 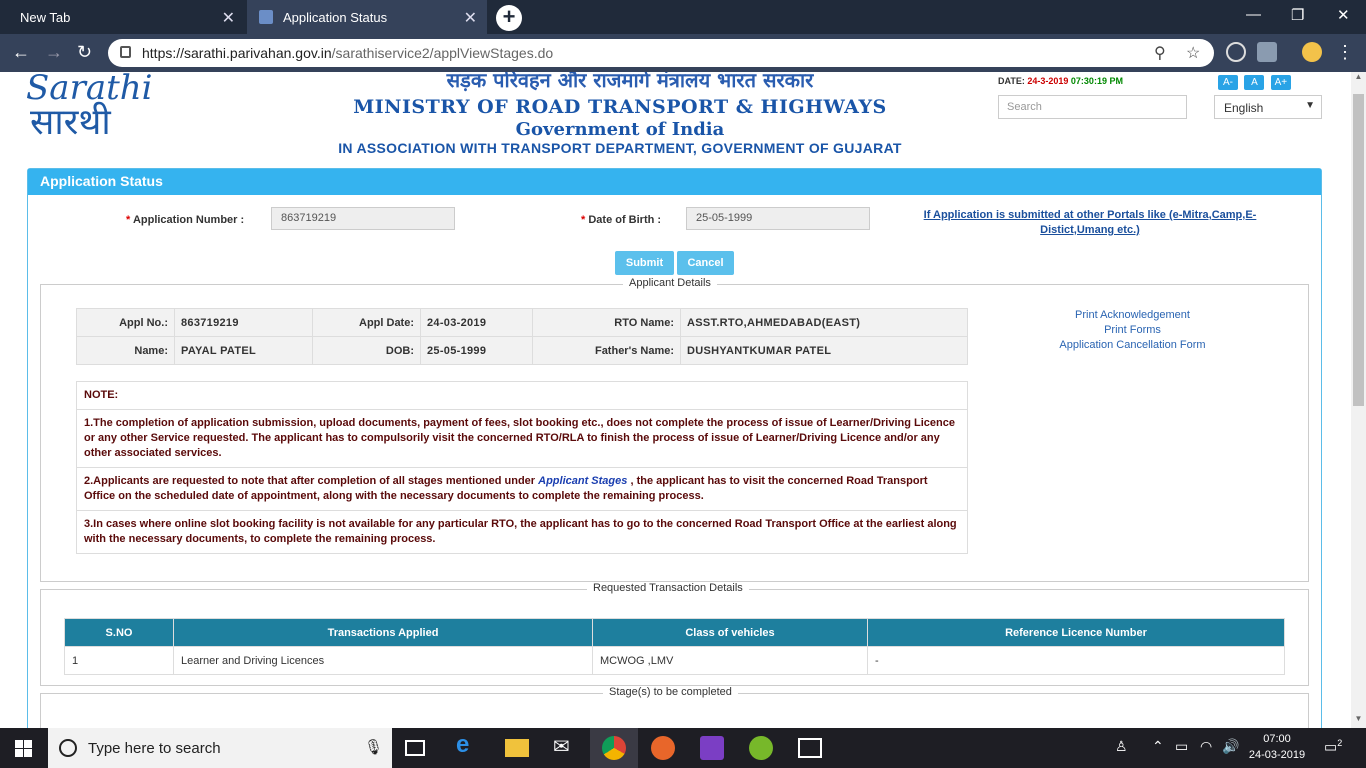 I want to click on maximize-icon: ❐, so click(x=1297, y=15).